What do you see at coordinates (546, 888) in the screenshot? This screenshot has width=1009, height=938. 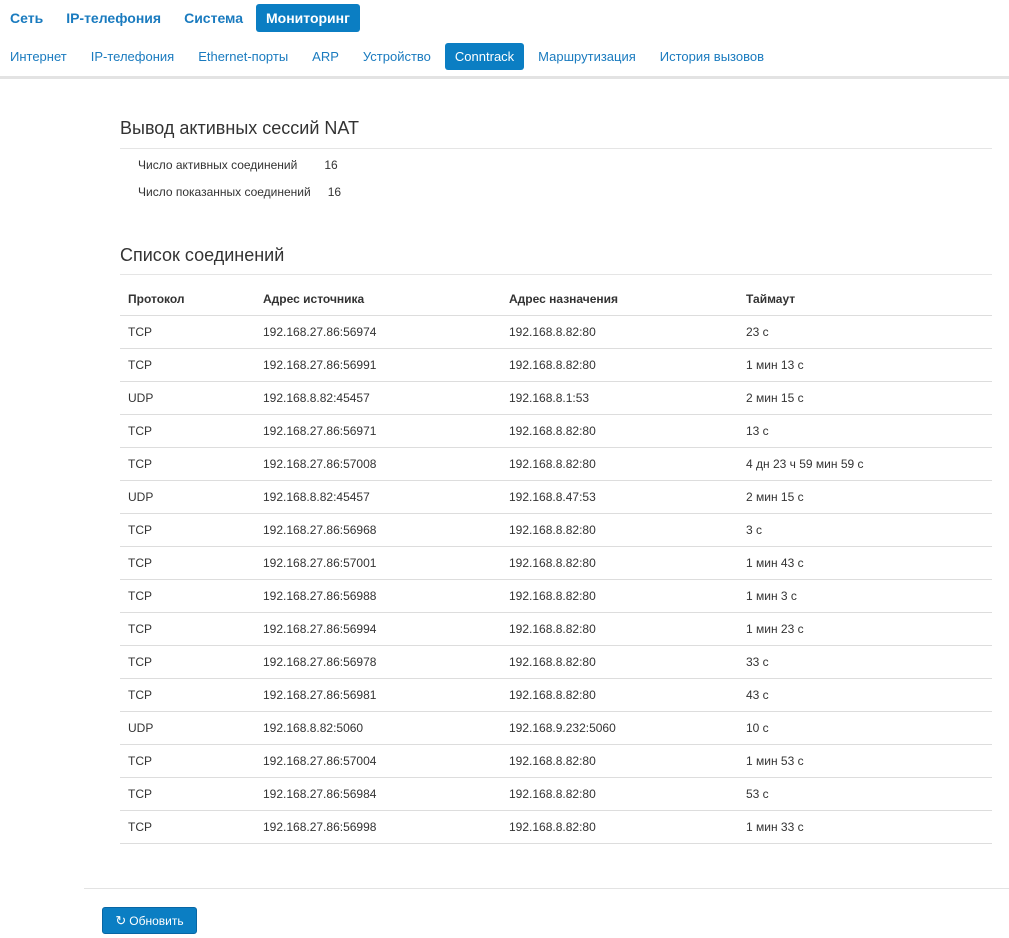 I see `footer-divider` at bounding box center [546, 888].